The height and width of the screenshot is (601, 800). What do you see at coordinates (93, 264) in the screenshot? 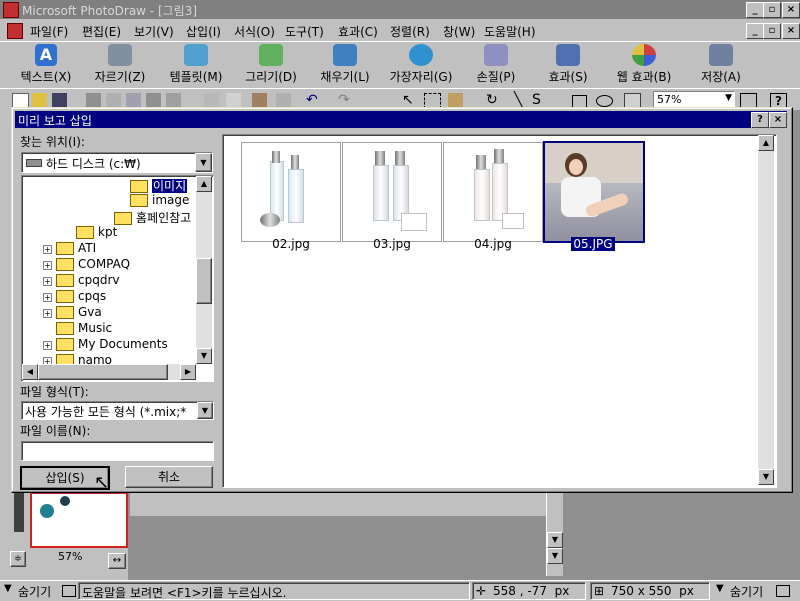
I see `tree-item: COMPAQ` at bounding box center [93, 264].